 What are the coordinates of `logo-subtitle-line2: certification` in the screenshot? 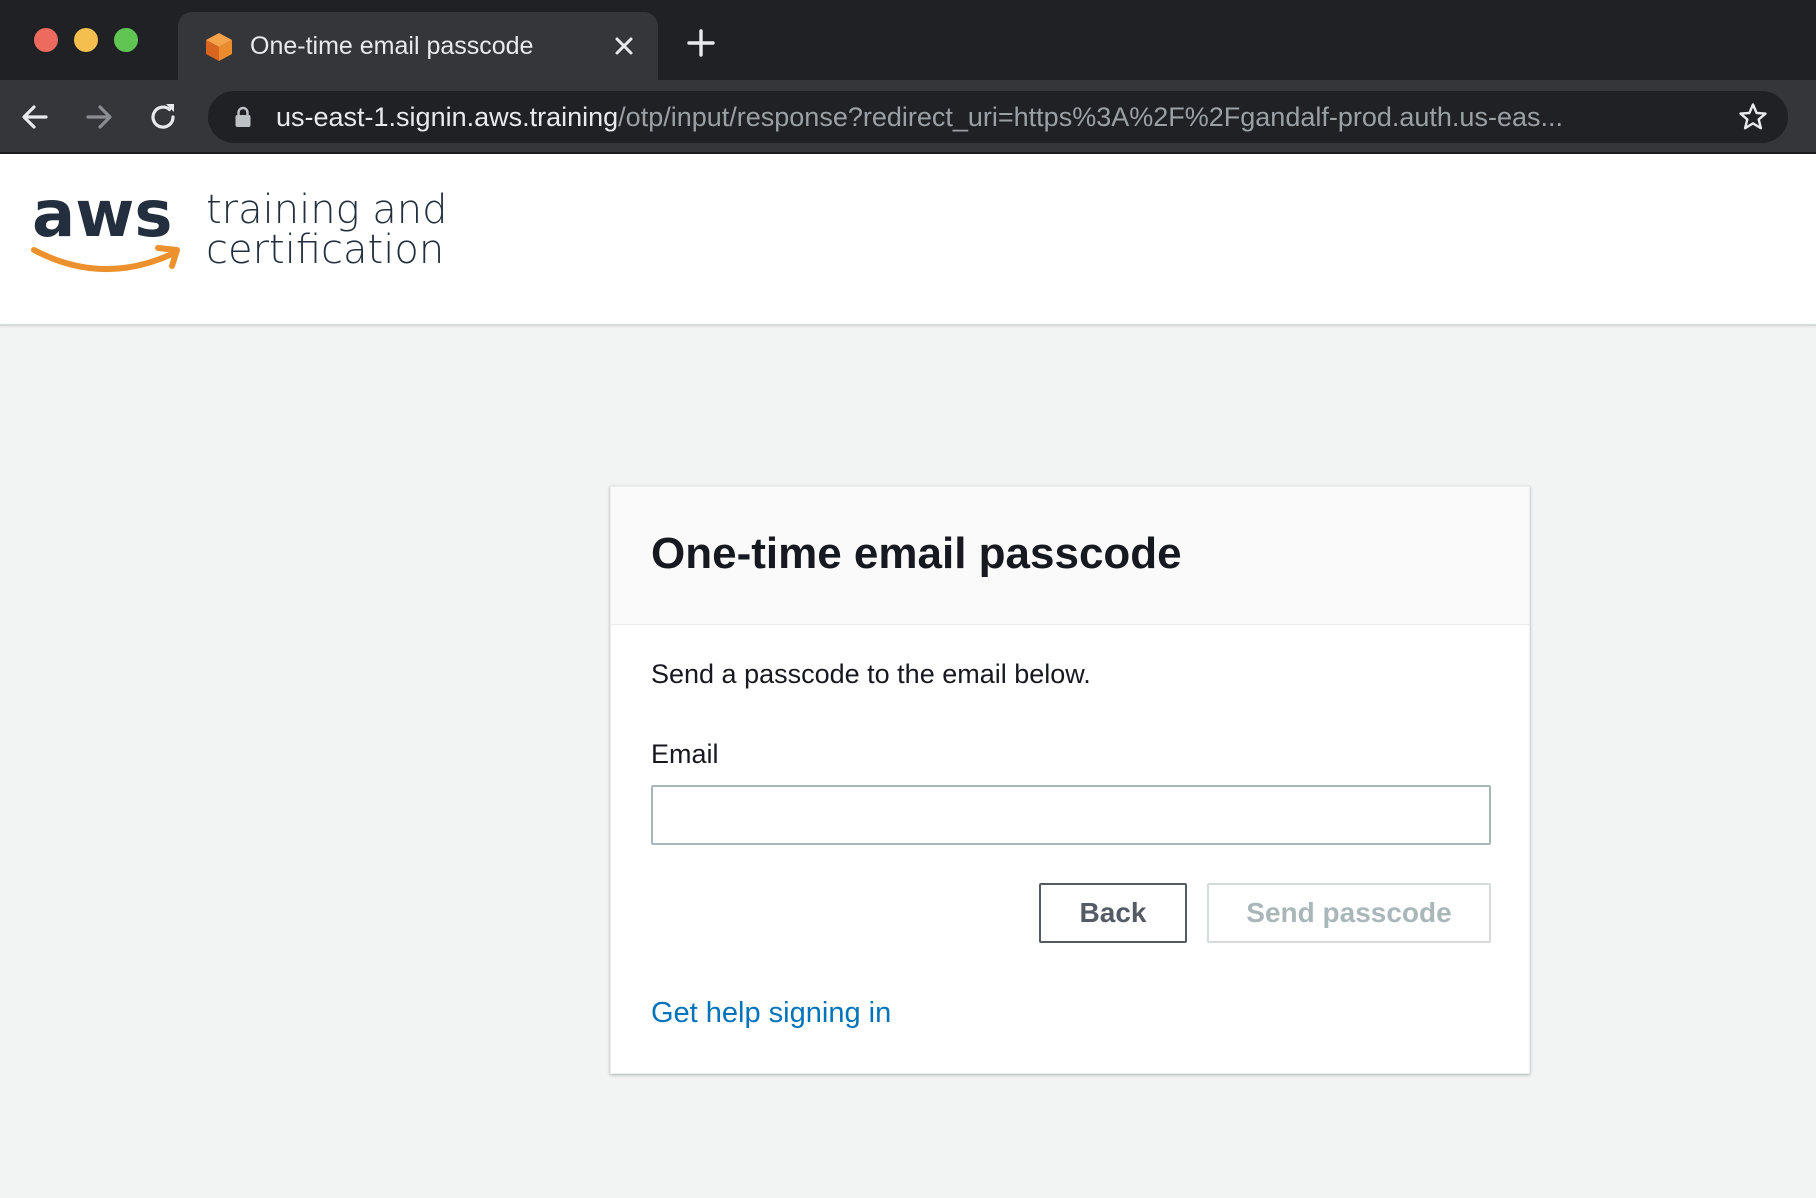 It's located at (325, 250).